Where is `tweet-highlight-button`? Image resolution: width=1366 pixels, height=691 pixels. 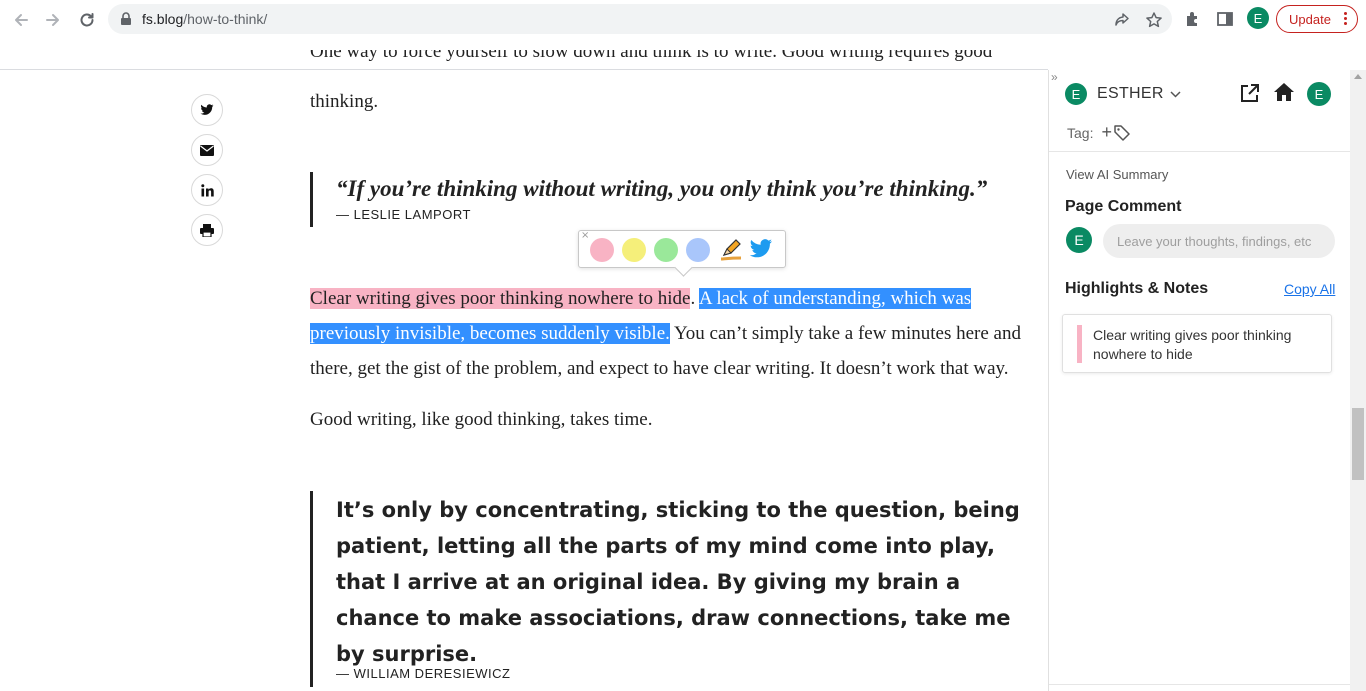
tweet-highlight-button is located at coordinates (761, 251).